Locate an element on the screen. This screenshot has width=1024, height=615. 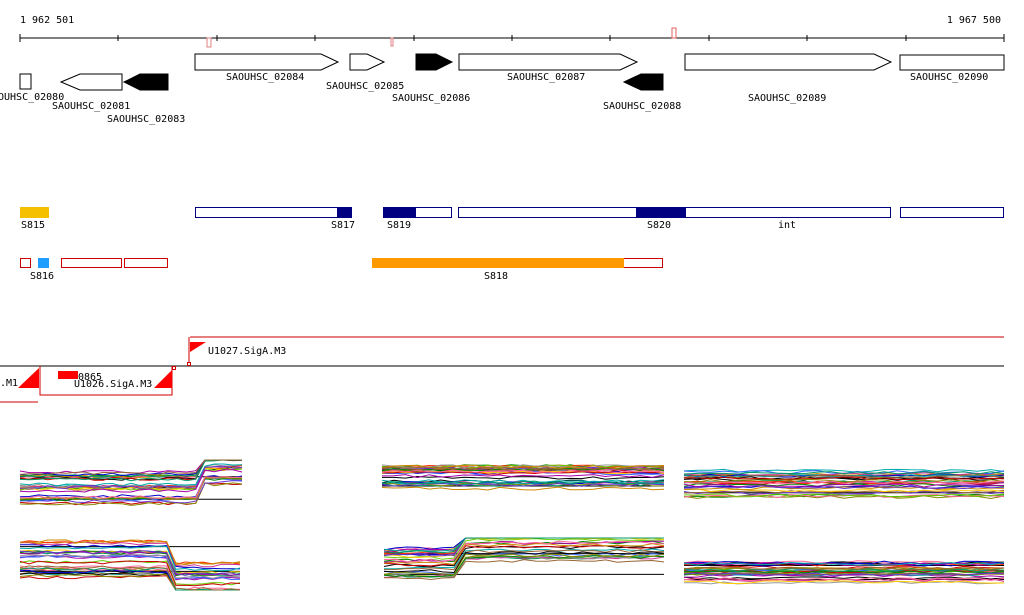
ruler-start-label: 1 962 501 is located at coordinates (47, 20).